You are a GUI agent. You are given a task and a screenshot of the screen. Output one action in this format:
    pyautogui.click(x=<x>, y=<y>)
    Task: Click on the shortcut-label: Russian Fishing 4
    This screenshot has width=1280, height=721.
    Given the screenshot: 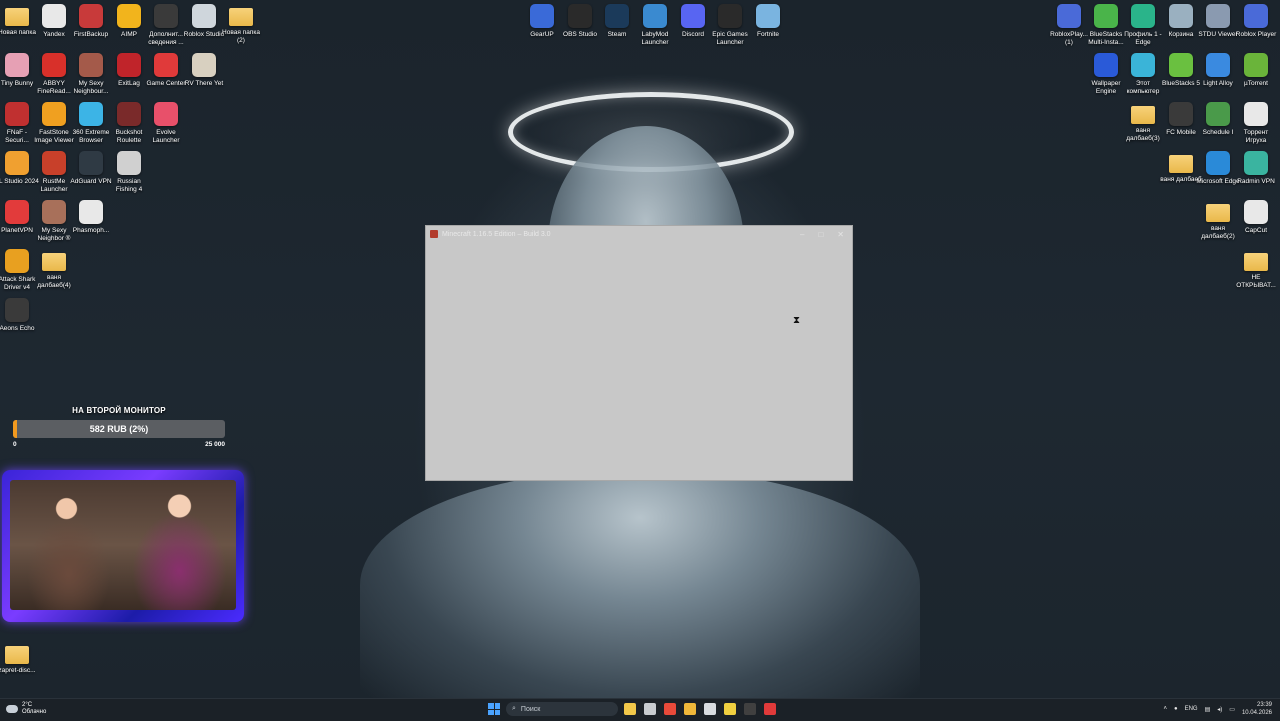 What is the action you would take?
    pyautogui.click(x=129, y=185)
    